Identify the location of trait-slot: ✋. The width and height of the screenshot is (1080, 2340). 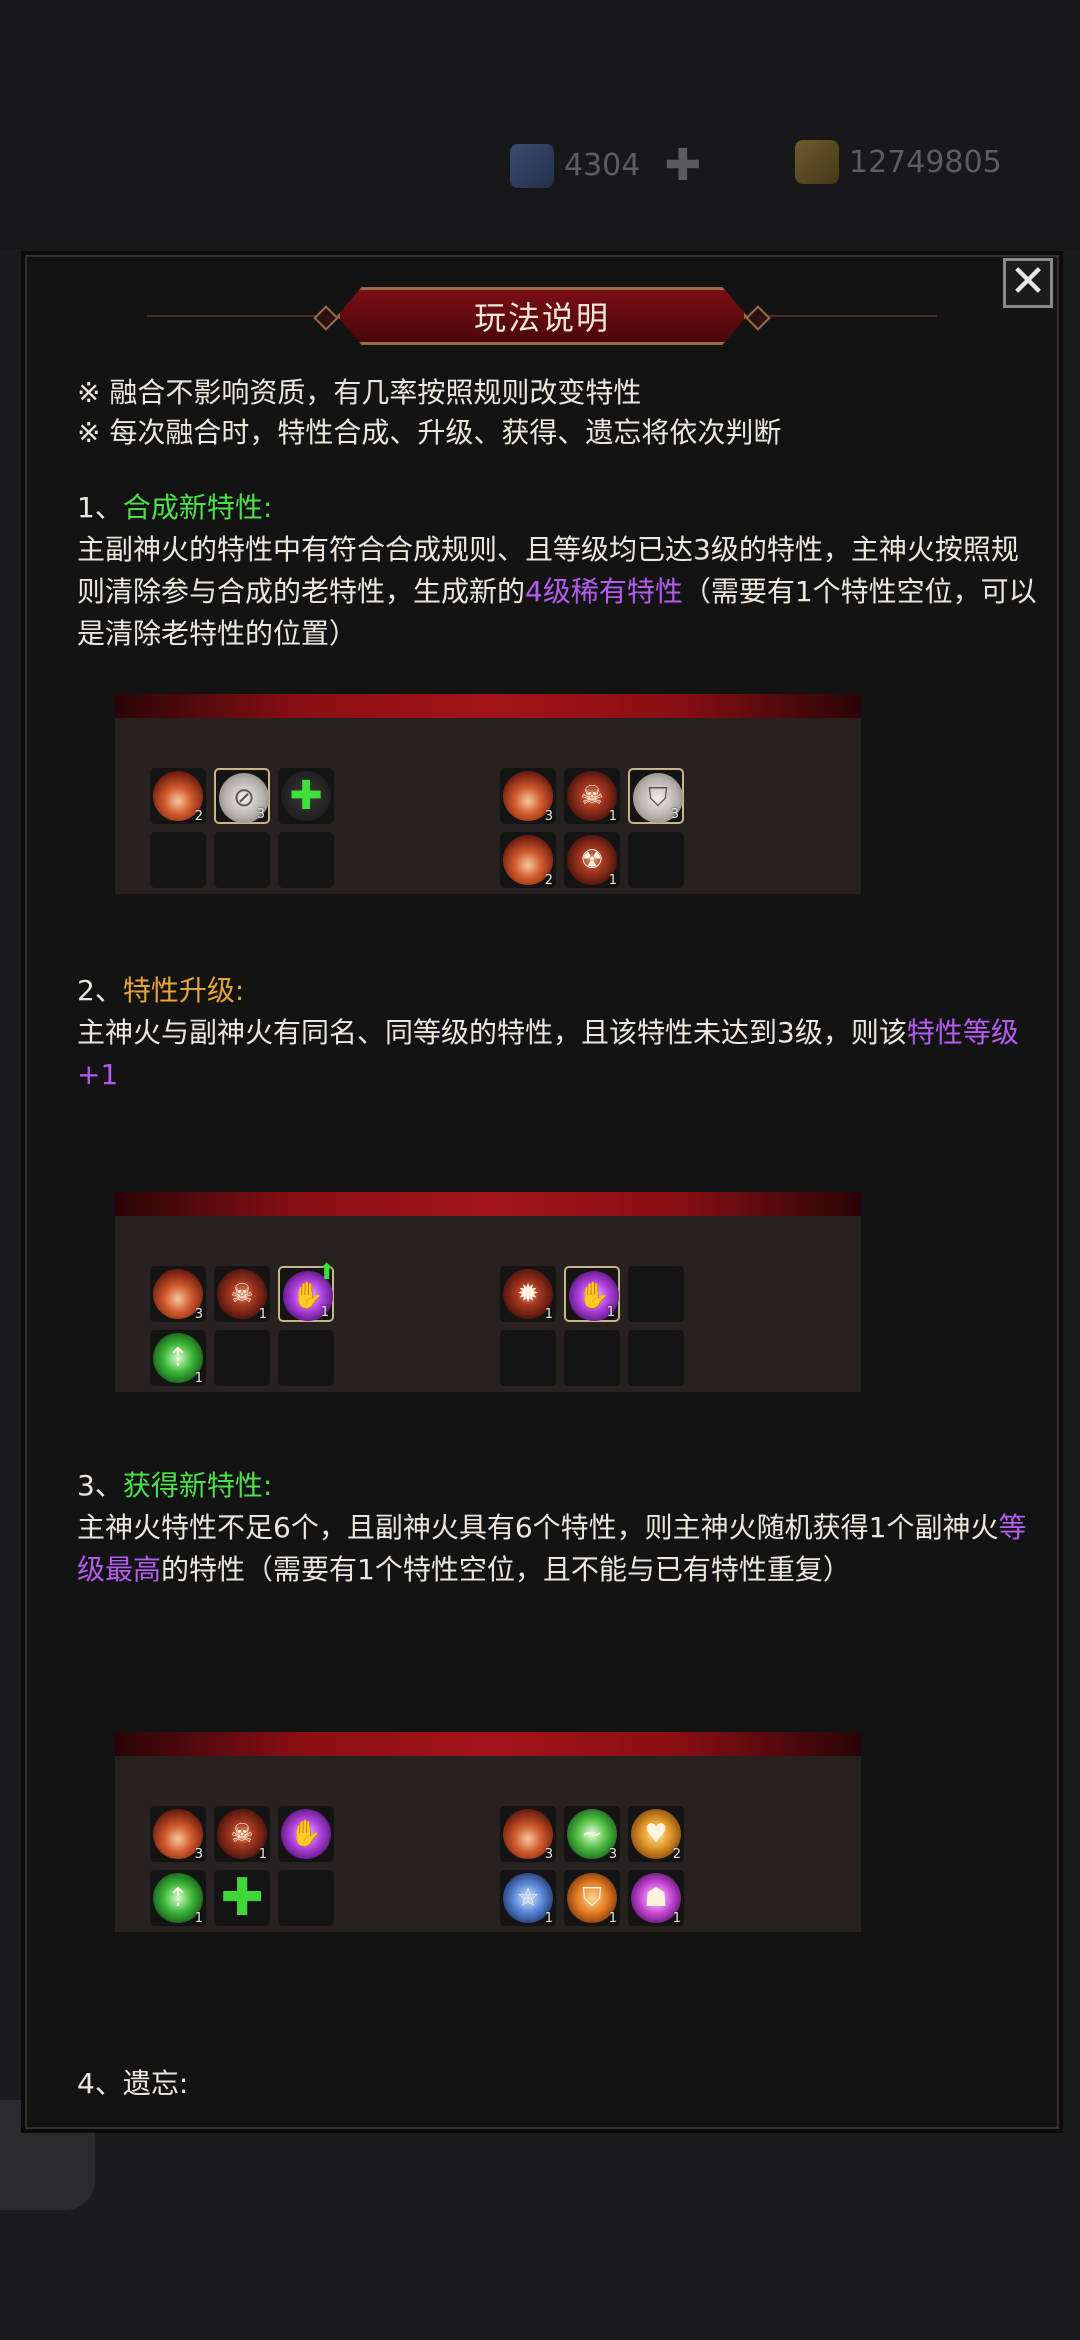
(306, 1834).